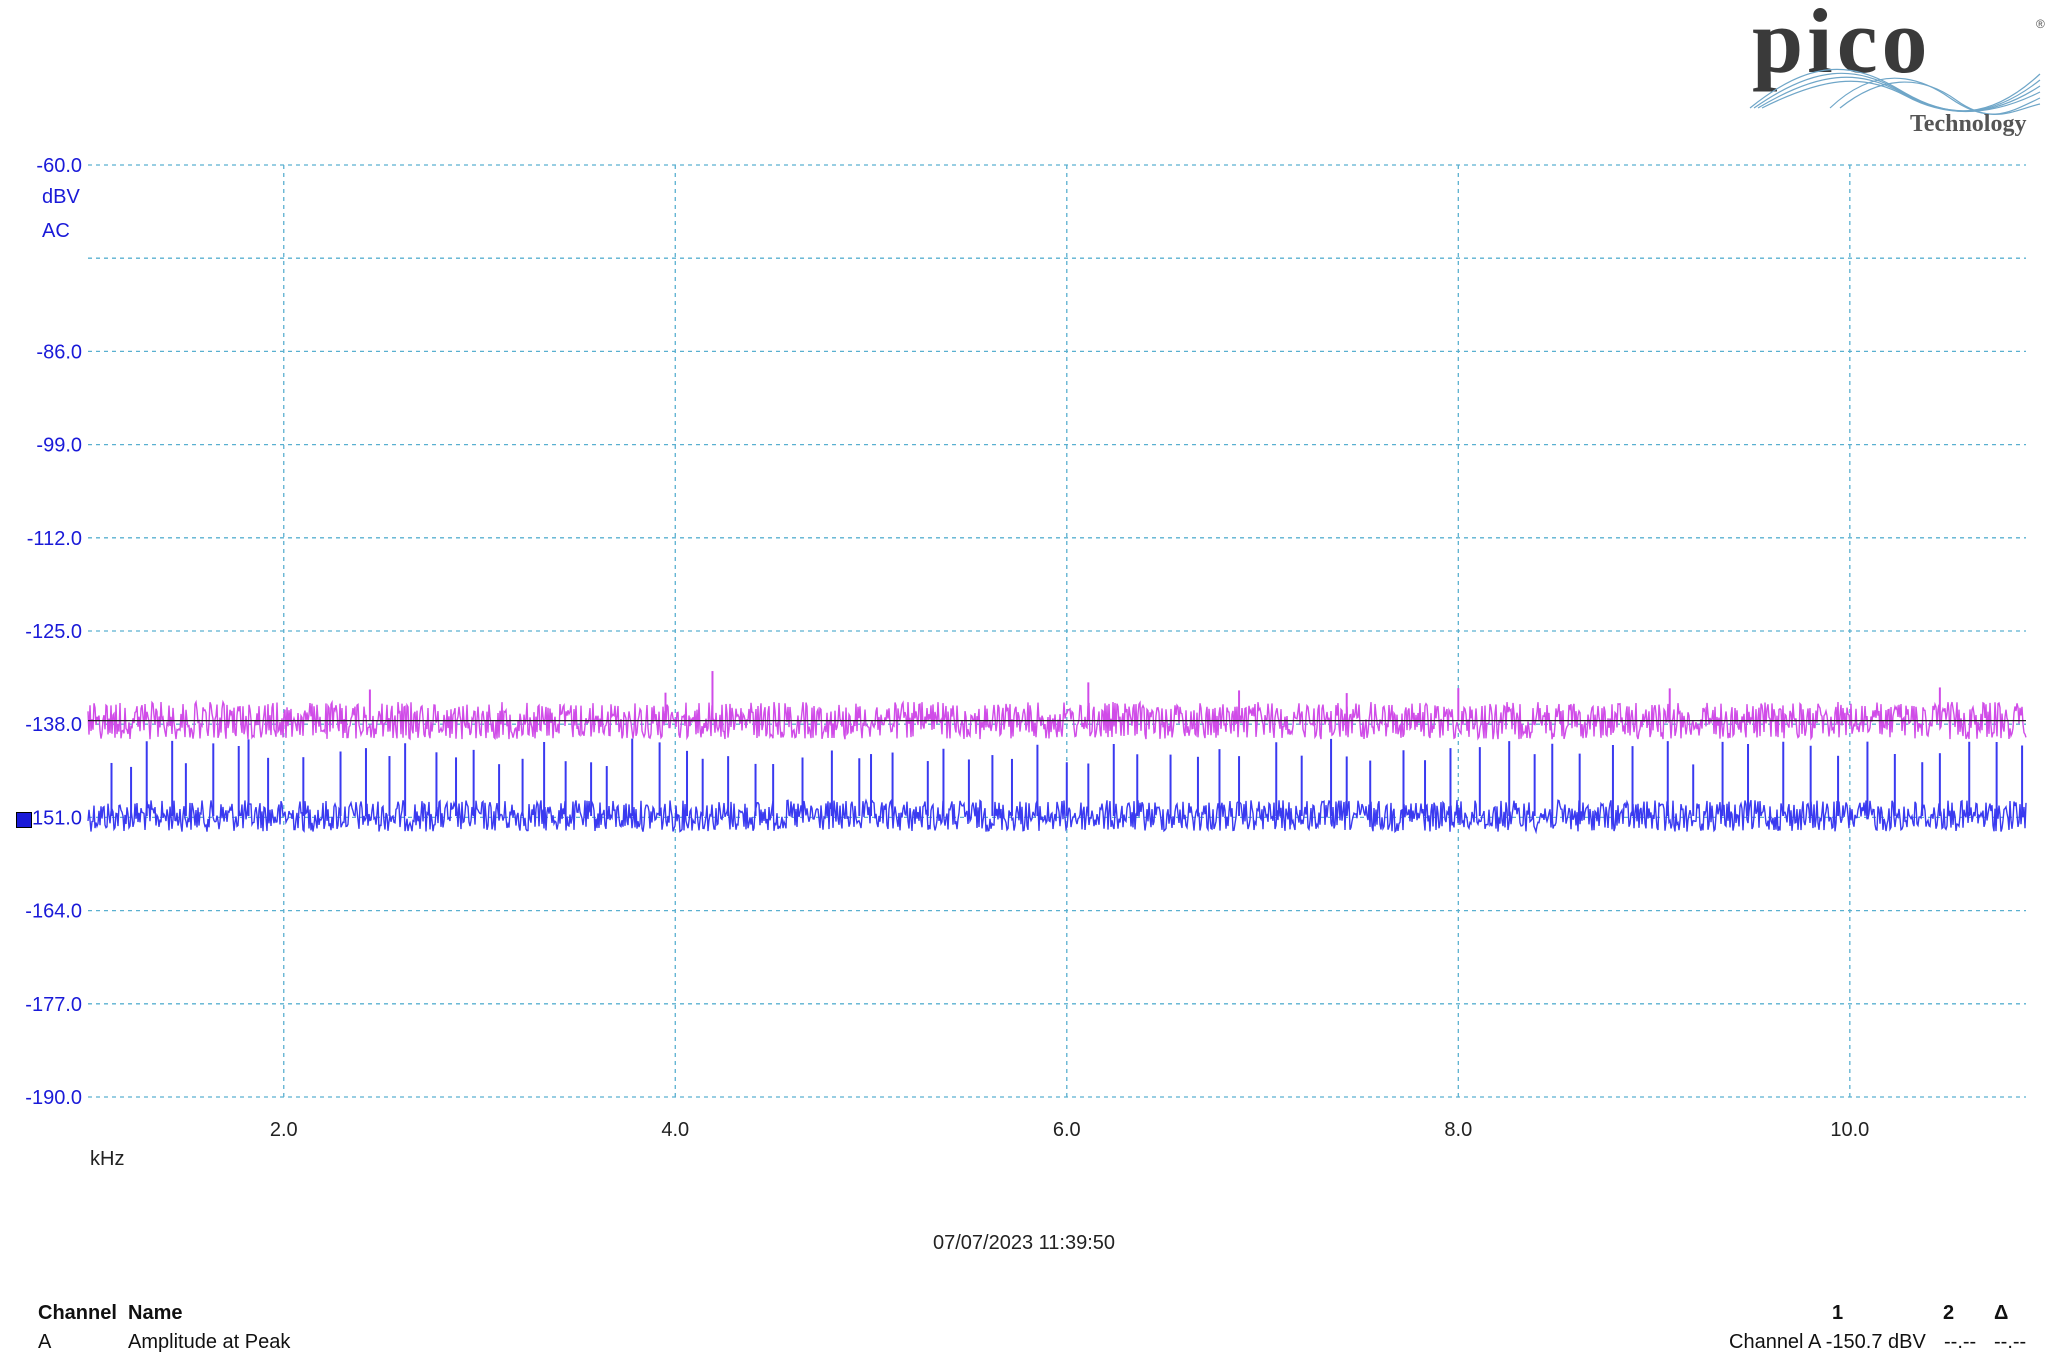  What do you see at coordinates (1842, 46) in the screenshot?
I see `logo-wordmark: pico` at bounding box center [1842, 46].